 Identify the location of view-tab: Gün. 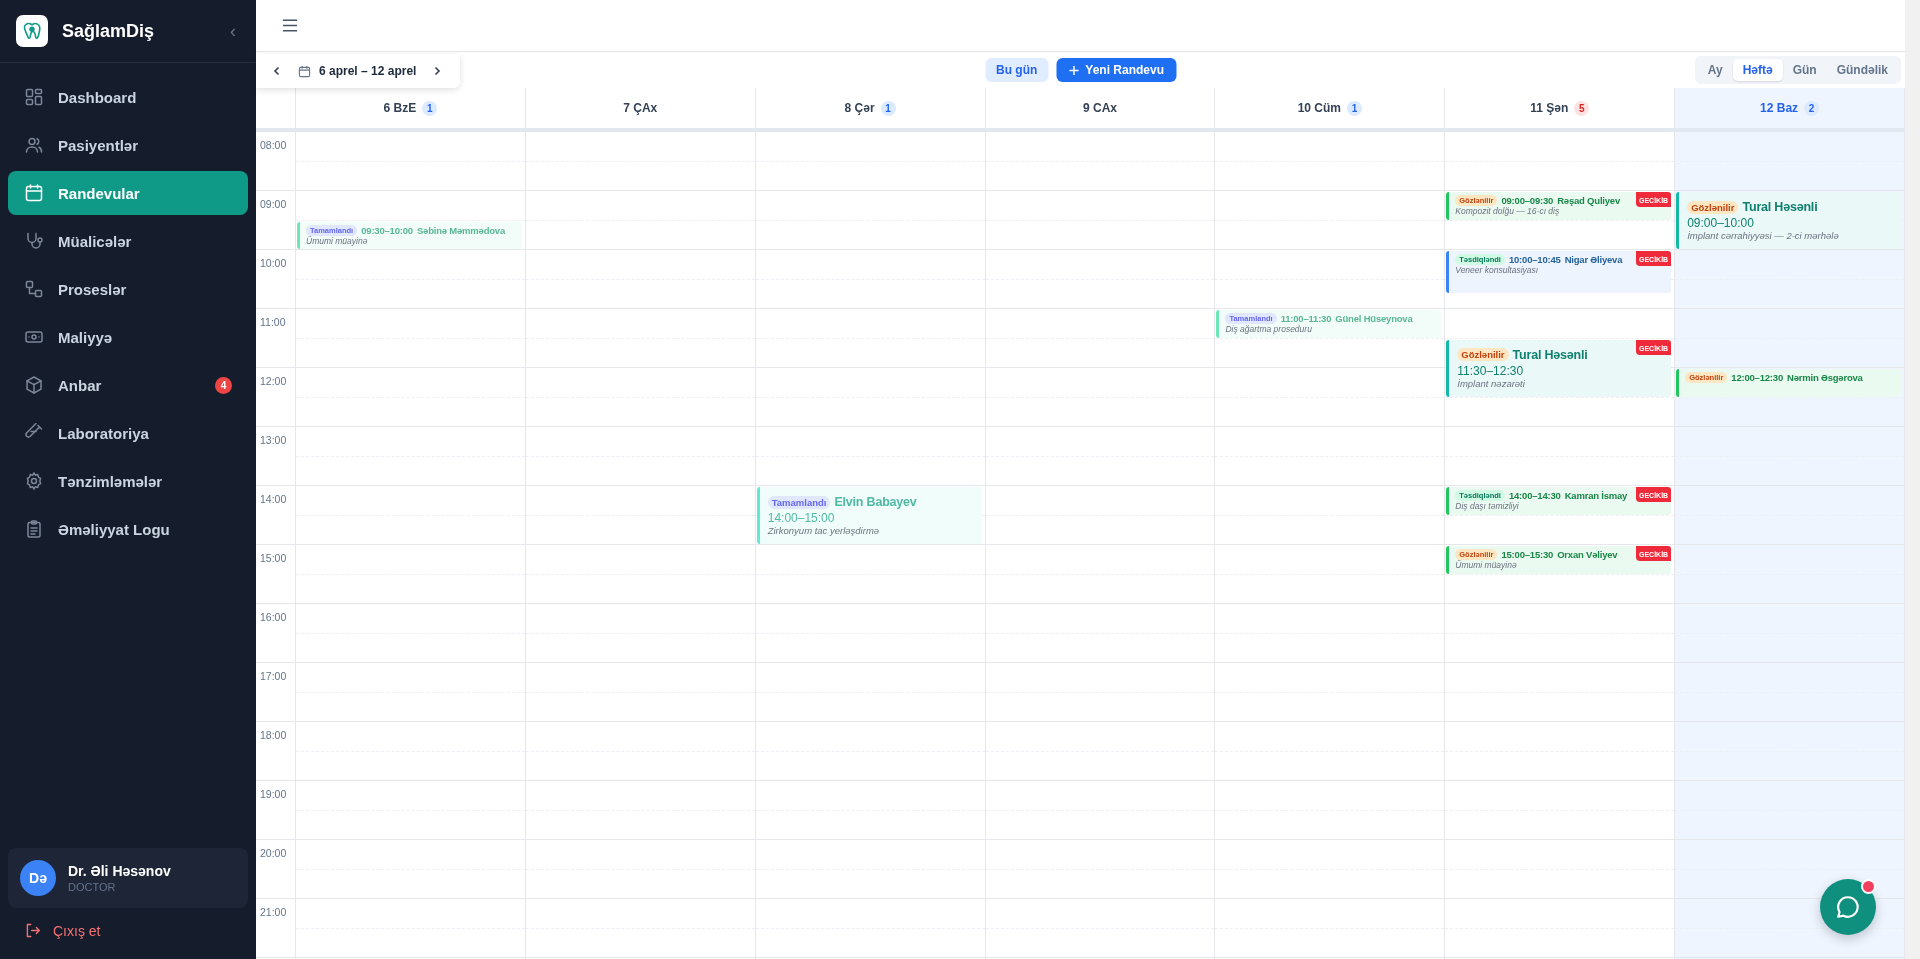
(1804, 70).